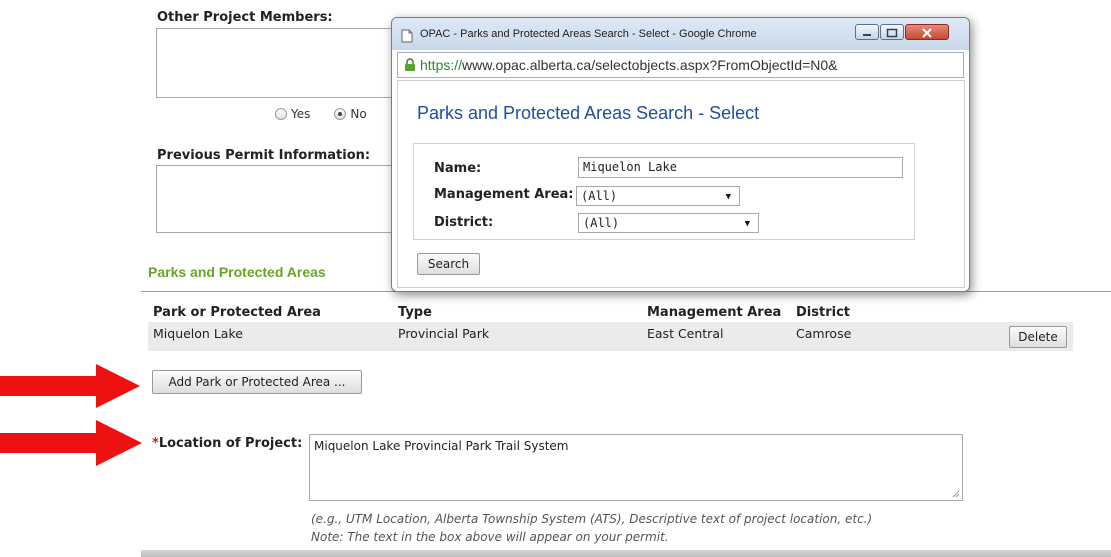 This screenshot has width=1111, height=557. I want to click on resize-grip-icon, so click(956, 494).